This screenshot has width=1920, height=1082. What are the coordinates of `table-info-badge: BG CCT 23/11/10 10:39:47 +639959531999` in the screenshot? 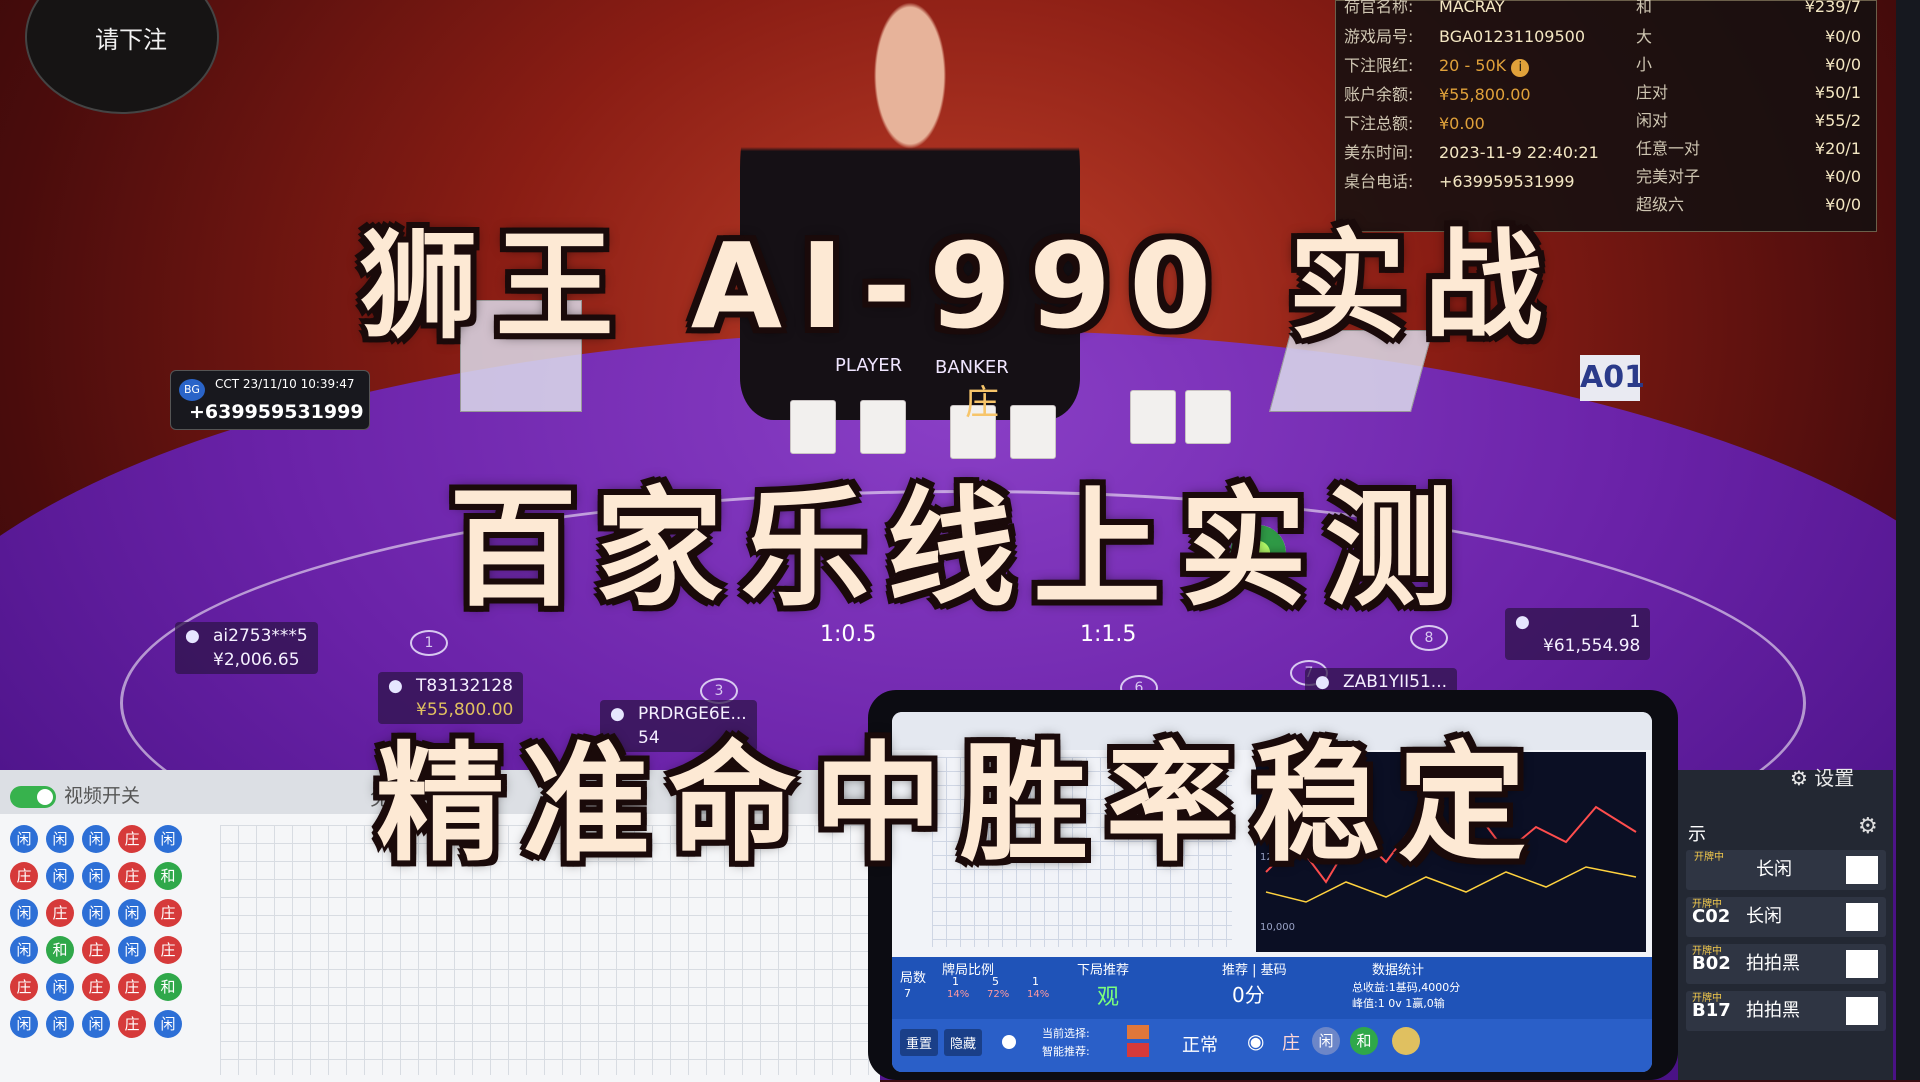 It's located at (270, 400).